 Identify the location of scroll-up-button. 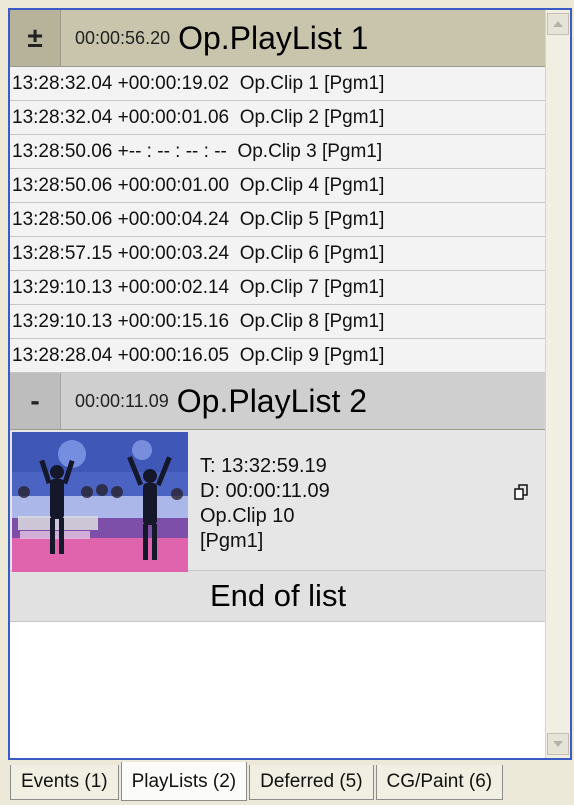
(558, 24).